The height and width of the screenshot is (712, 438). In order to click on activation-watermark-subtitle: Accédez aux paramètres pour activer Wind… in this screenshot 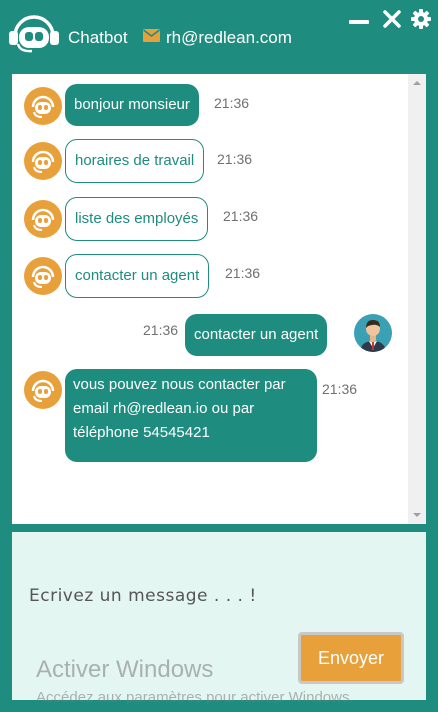, I will do `click(195, 697)`.